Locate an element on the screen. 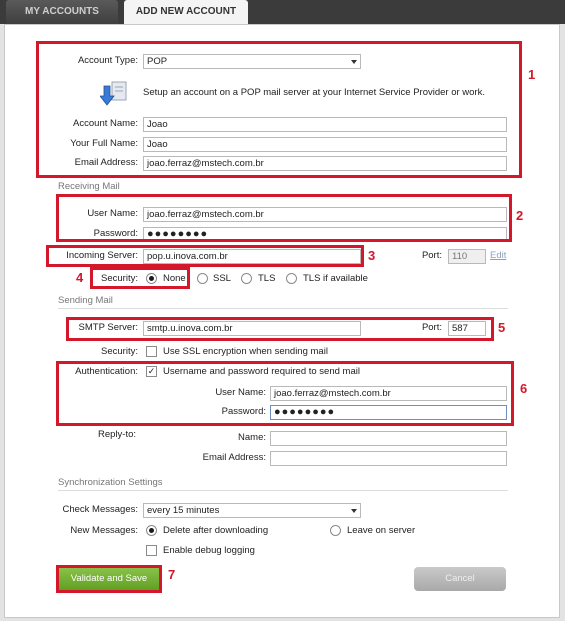 This screenshot has height=621, width=565. security-tls-label: TLS is located at coordinates (267, 278).